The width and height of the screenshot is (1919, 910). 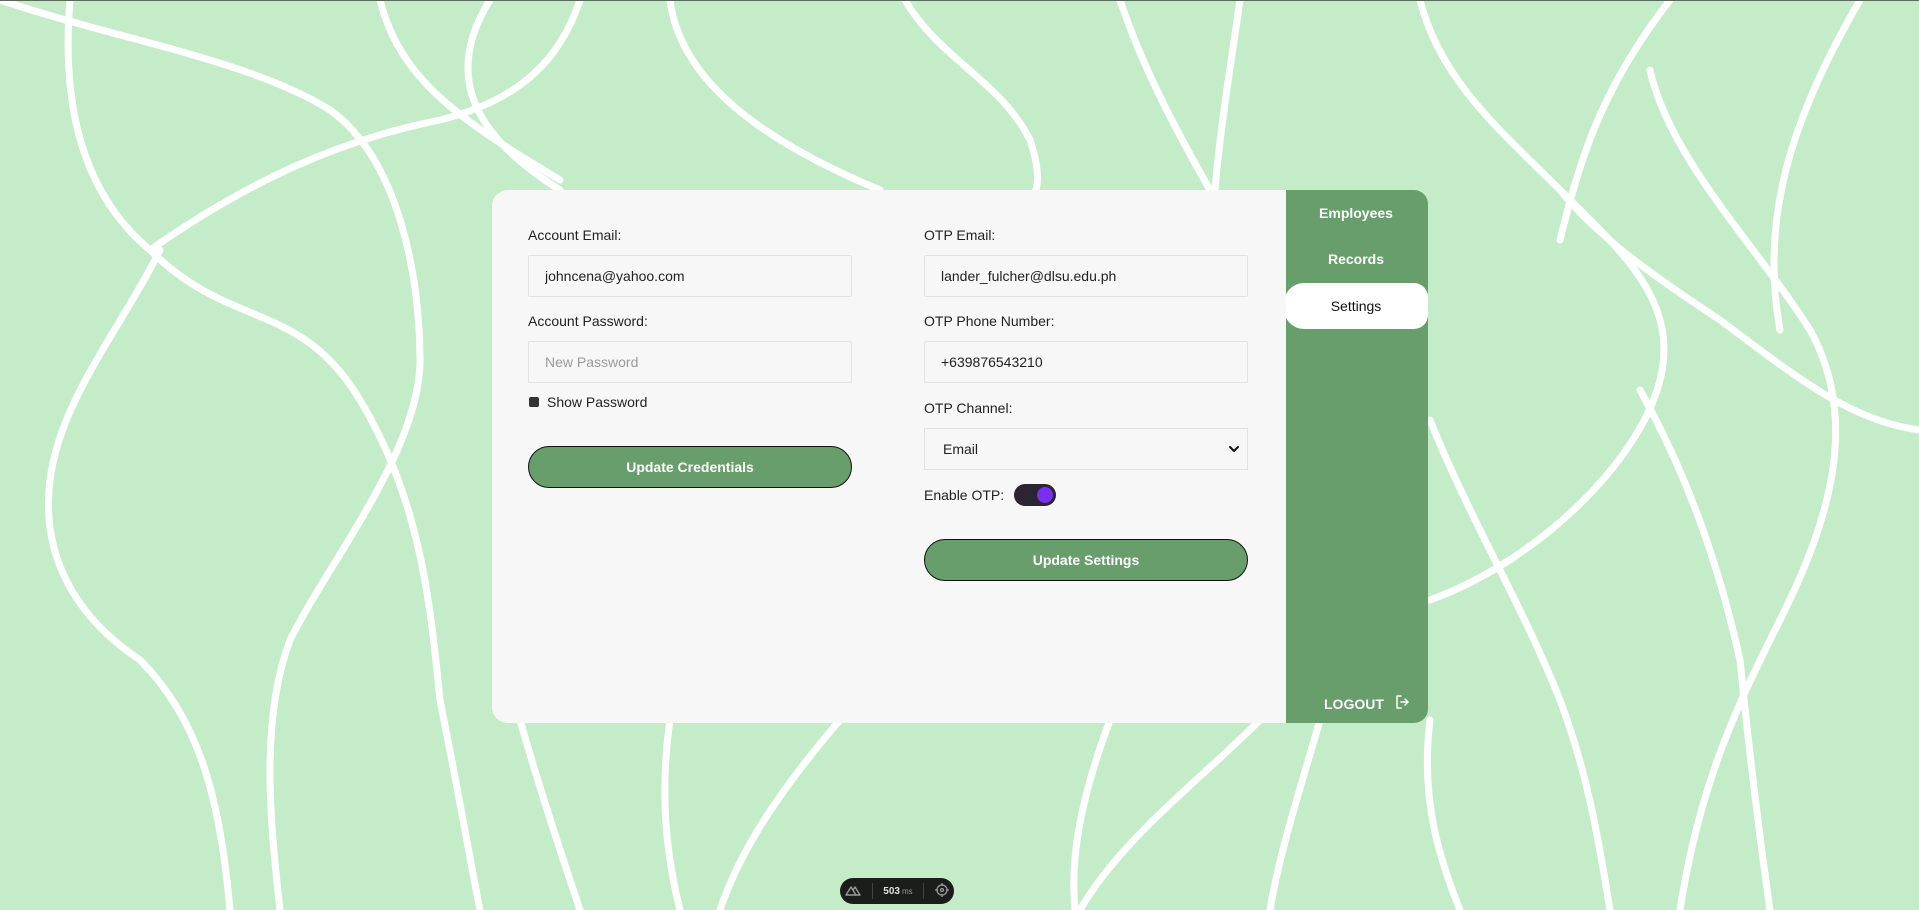 What do you see at coordinates (968, 408) in the screenshot?
I see `otp-channel-label: OTP Channel:` at bounding box center [968, 408].